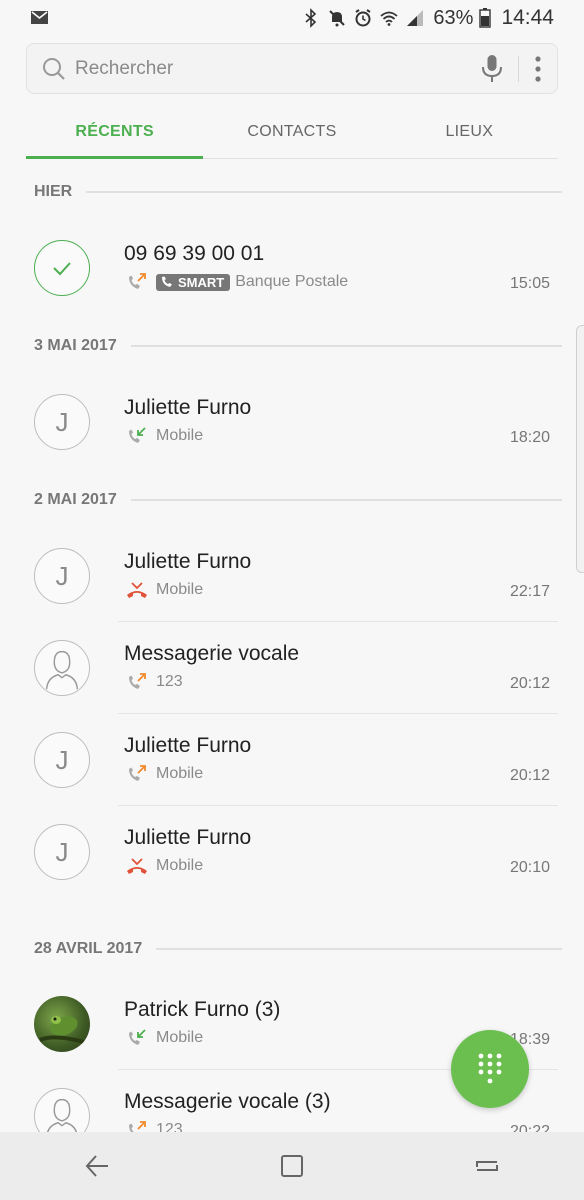 The height and width of the screenshot is (1200, 584). What do you see at coordinates (292, 499) in the screenshot?
I see `section-header: 2 MAI 2017` at bounding box center [292, 499].